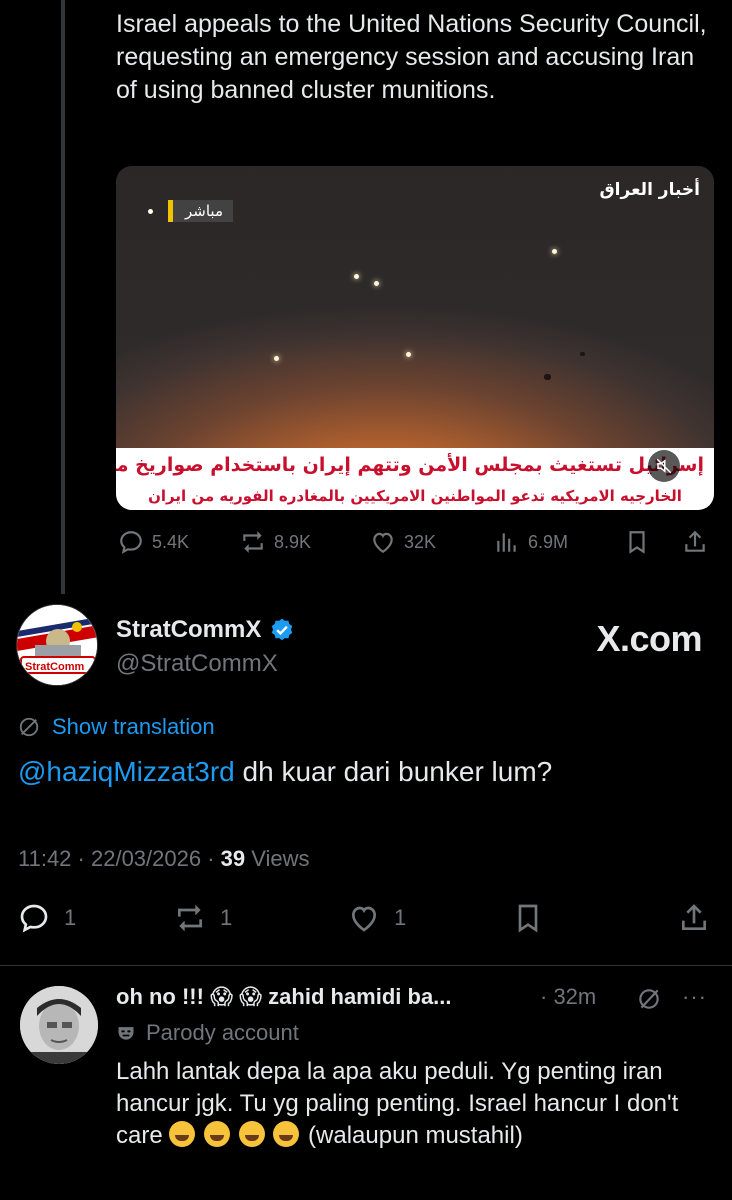 The image size is (732, 1200). Describe the element at coordinates (150, 211) in the screenshot. I see `live-dot` at that location.